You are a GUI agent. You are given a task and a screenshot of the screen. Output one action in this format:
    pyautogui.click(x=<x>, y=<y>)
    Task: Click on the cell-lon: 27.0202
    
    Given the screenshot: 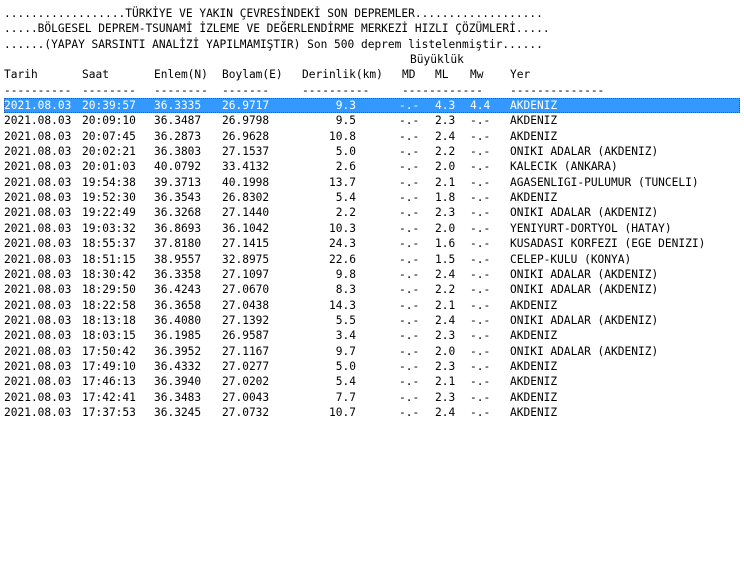 What is the action you would take?
    pyautogui.click(x=246, y=382)
    